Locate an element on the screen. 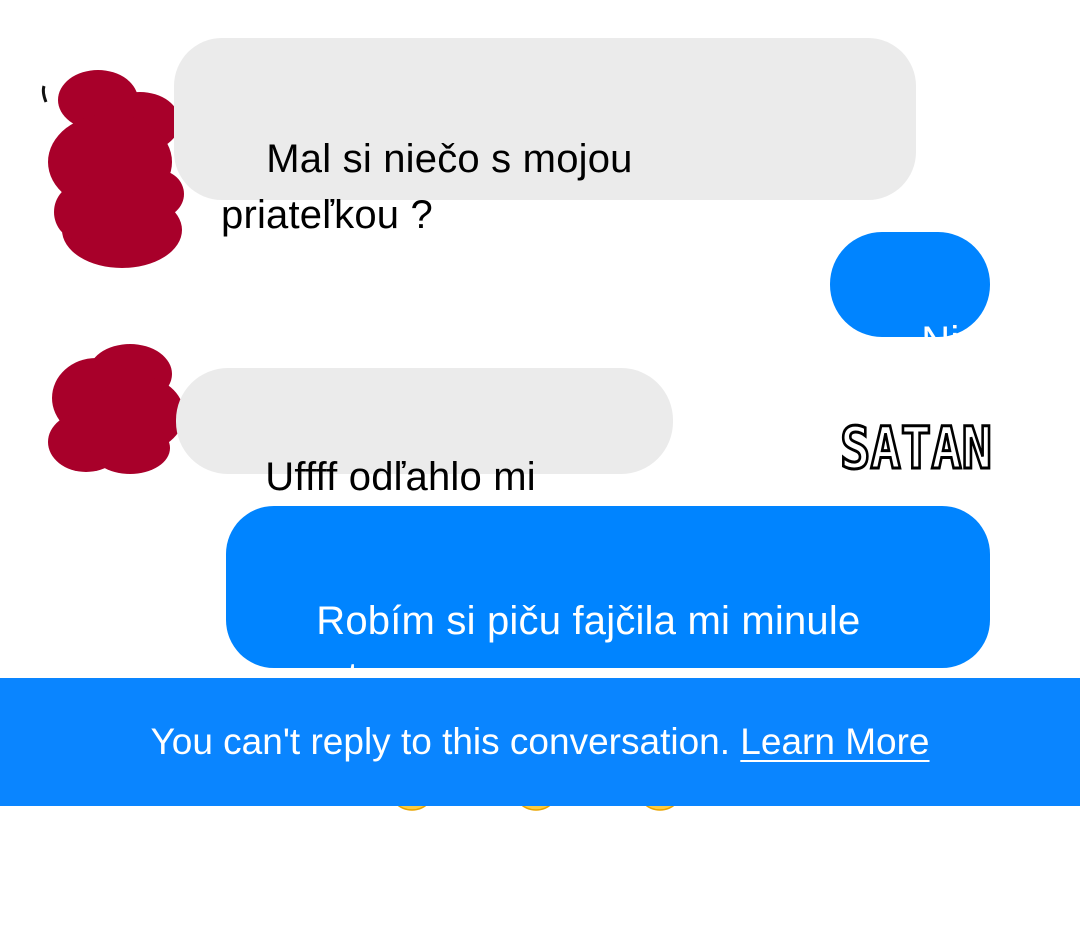  notice-text: You can't reply to this conversation. is located at coordinates (440, 741).